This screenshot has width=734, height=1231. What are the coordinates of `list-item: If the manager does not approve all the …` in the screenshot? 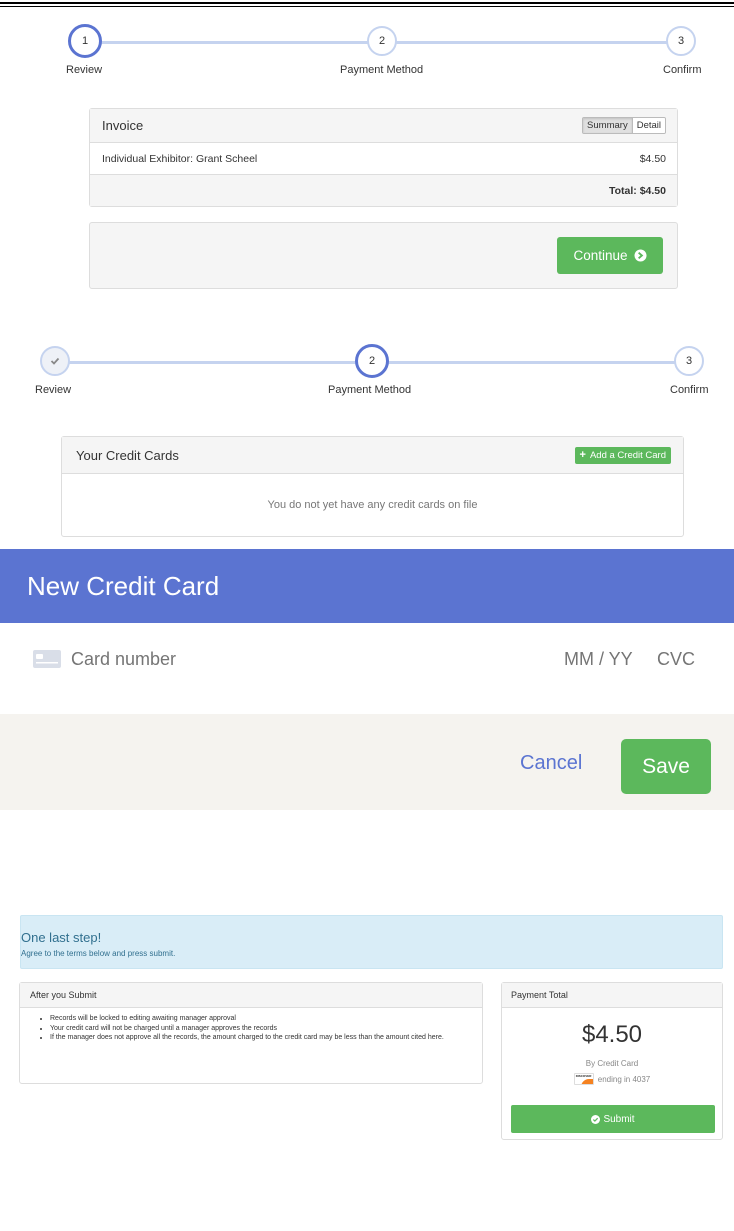 It's located at (260, 1038).